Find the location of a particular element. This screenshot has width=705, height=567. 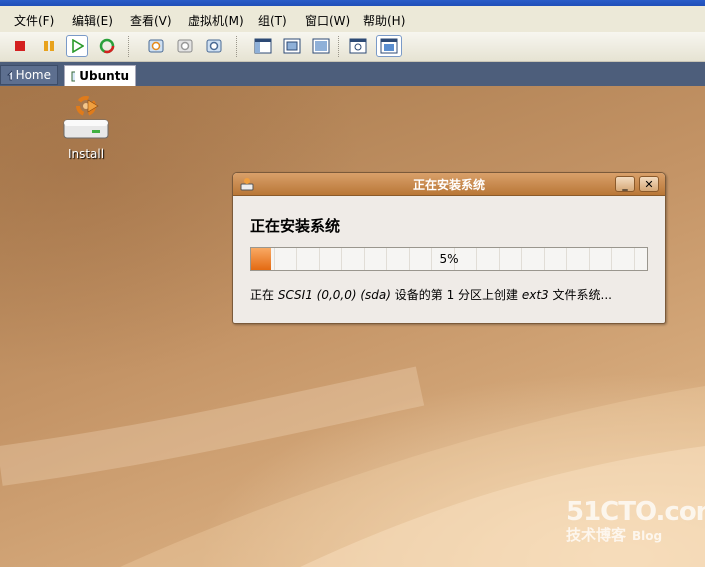

revert-snapshot-button is located at coordinates (185, 46).